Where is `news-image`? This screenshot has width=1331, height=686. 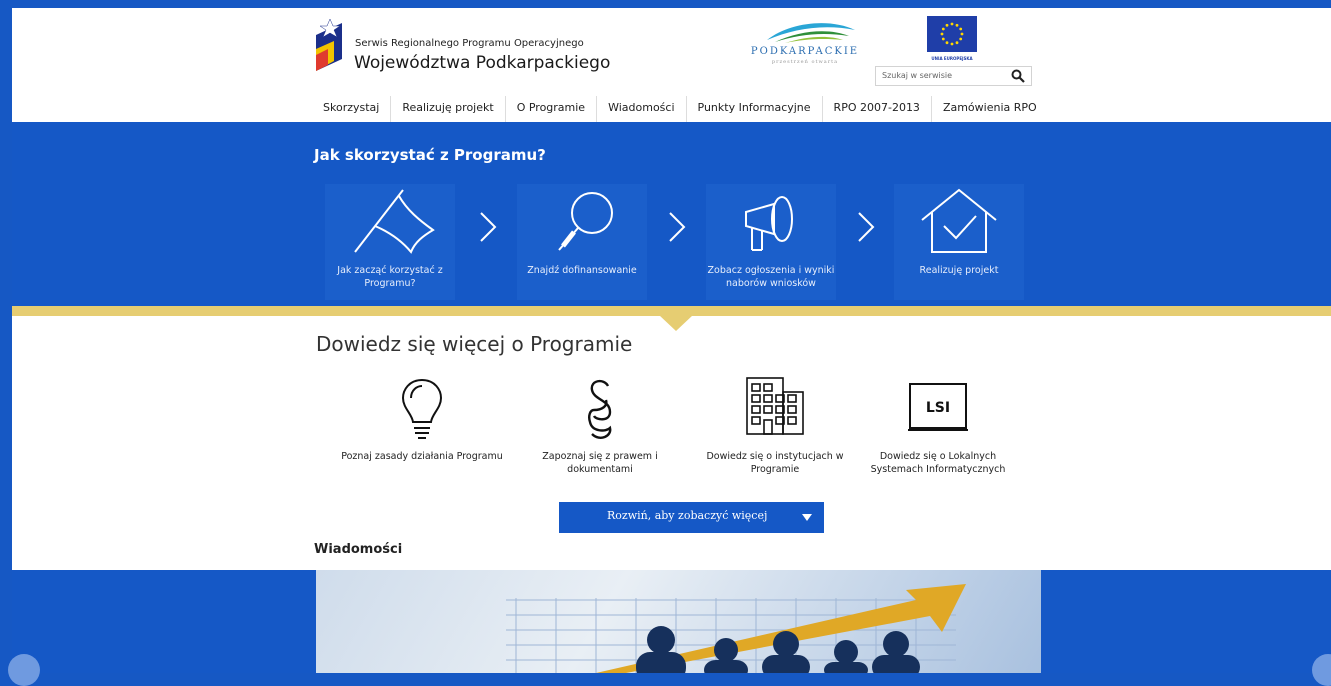
news-image is located at coordinates (678, 621).